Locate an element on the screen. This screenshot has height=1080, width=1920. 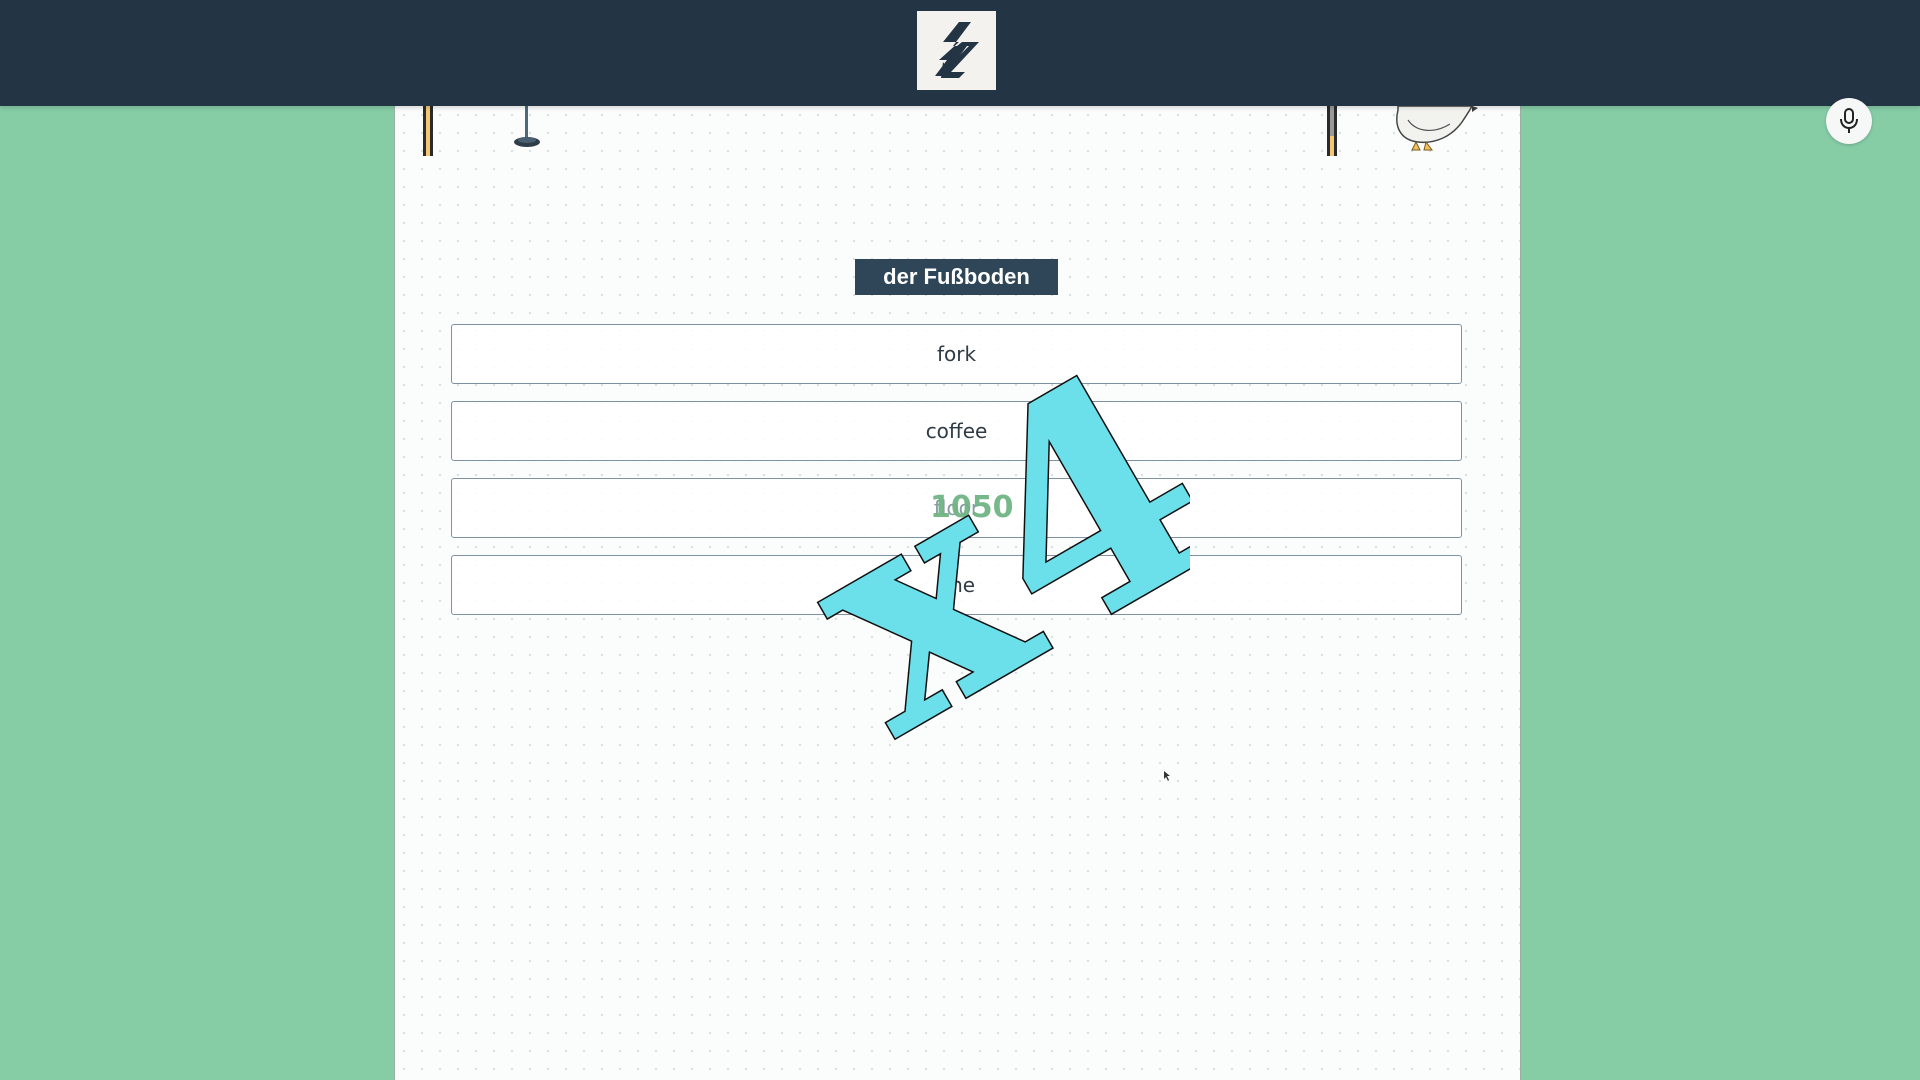
answer-option-4: one is located at coordinates (956, 585).